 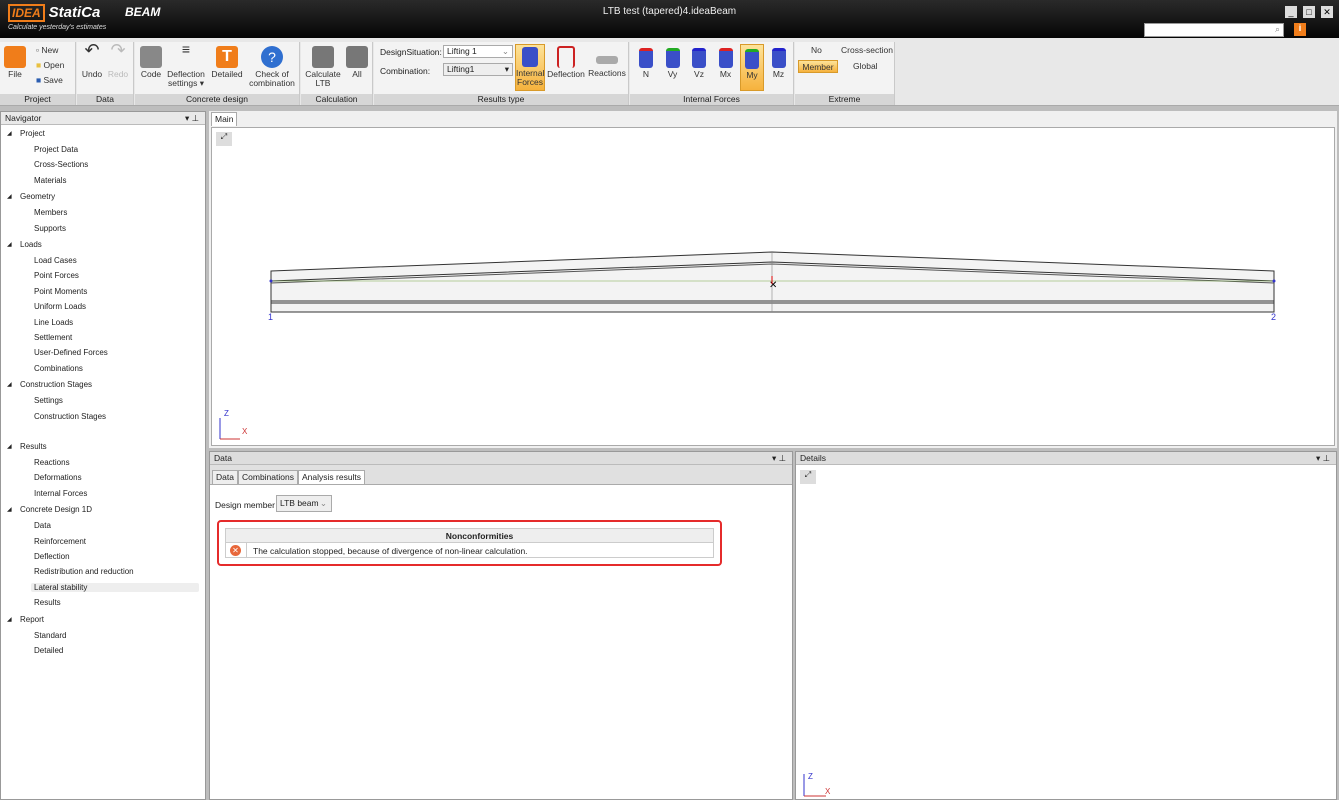 I want to click on extreme-member-button: Member, so click(x=818, y=66).